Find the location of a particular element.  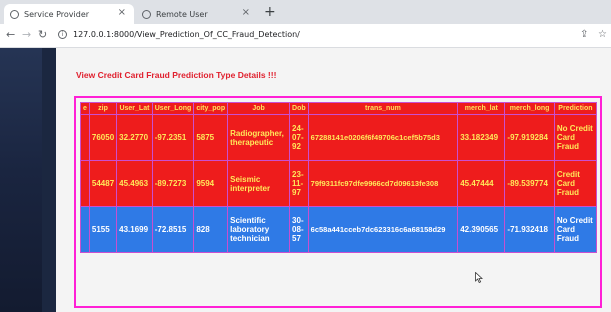

column-header: trans_num is located at coordinates (383, 108).